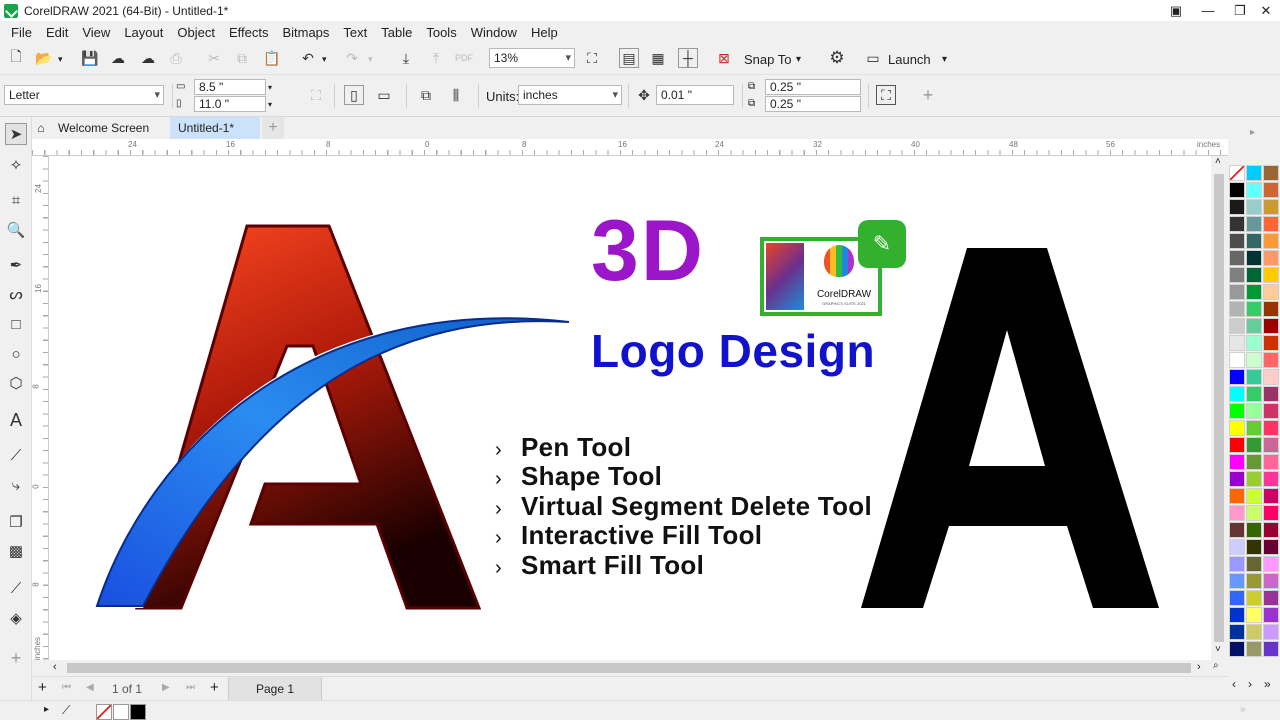  I want to click on export-icon: ⤒, so click(436, 58).